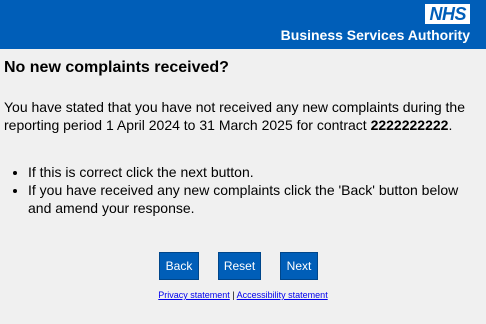  Describe the element at coordinates (116, 67) in the screenshot. I see `page-title: No new complaints received?` at that location.